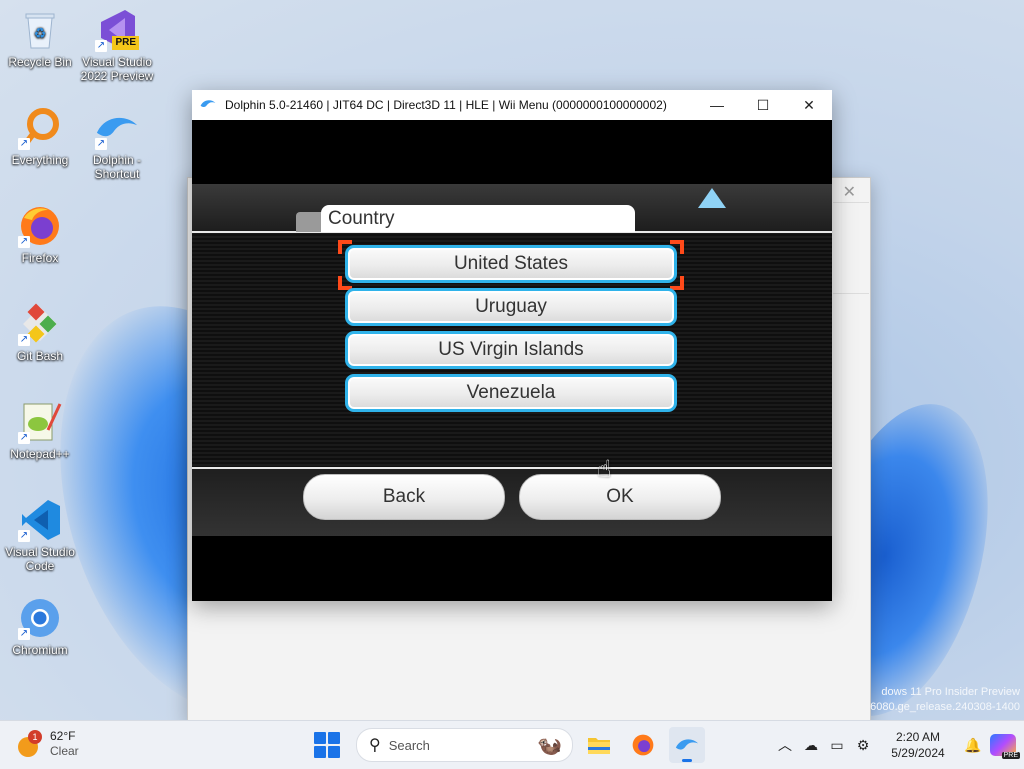 The width and height of the screenshot is (1024, 769). Describe the element at coordinates (409, 745) in the screenshot. I see `search-placeholder: Search` at that location.